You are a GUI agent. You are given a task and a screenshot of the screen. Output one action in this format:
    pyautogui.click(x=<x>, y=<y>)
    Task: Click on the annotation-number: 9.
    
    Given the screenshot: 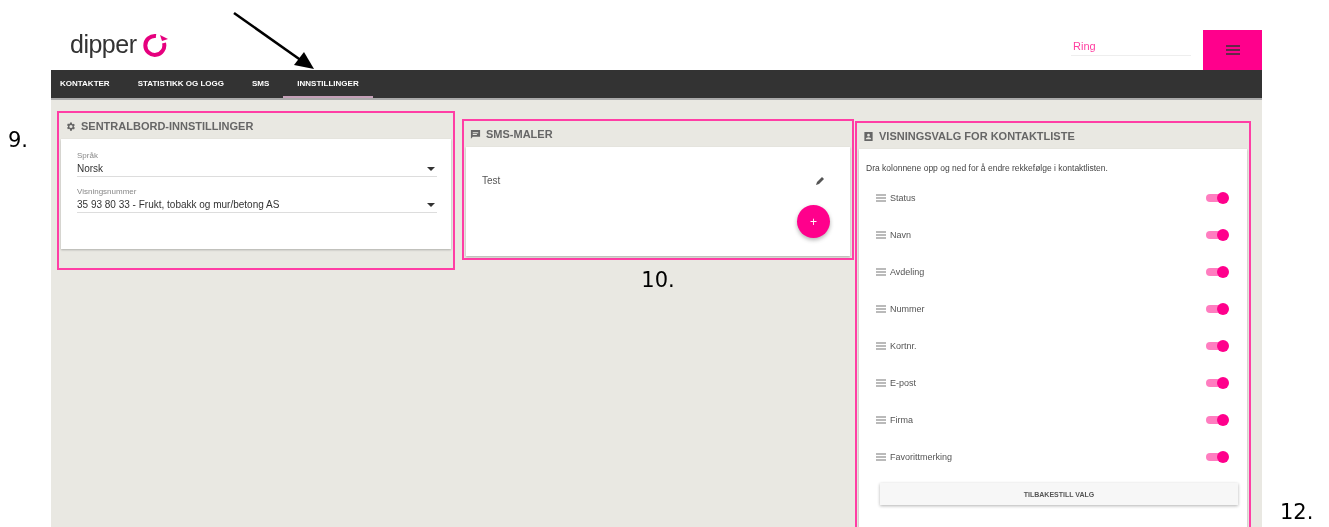 What is the action you would take?
    pyautogui.click(x=19, y=140)
    